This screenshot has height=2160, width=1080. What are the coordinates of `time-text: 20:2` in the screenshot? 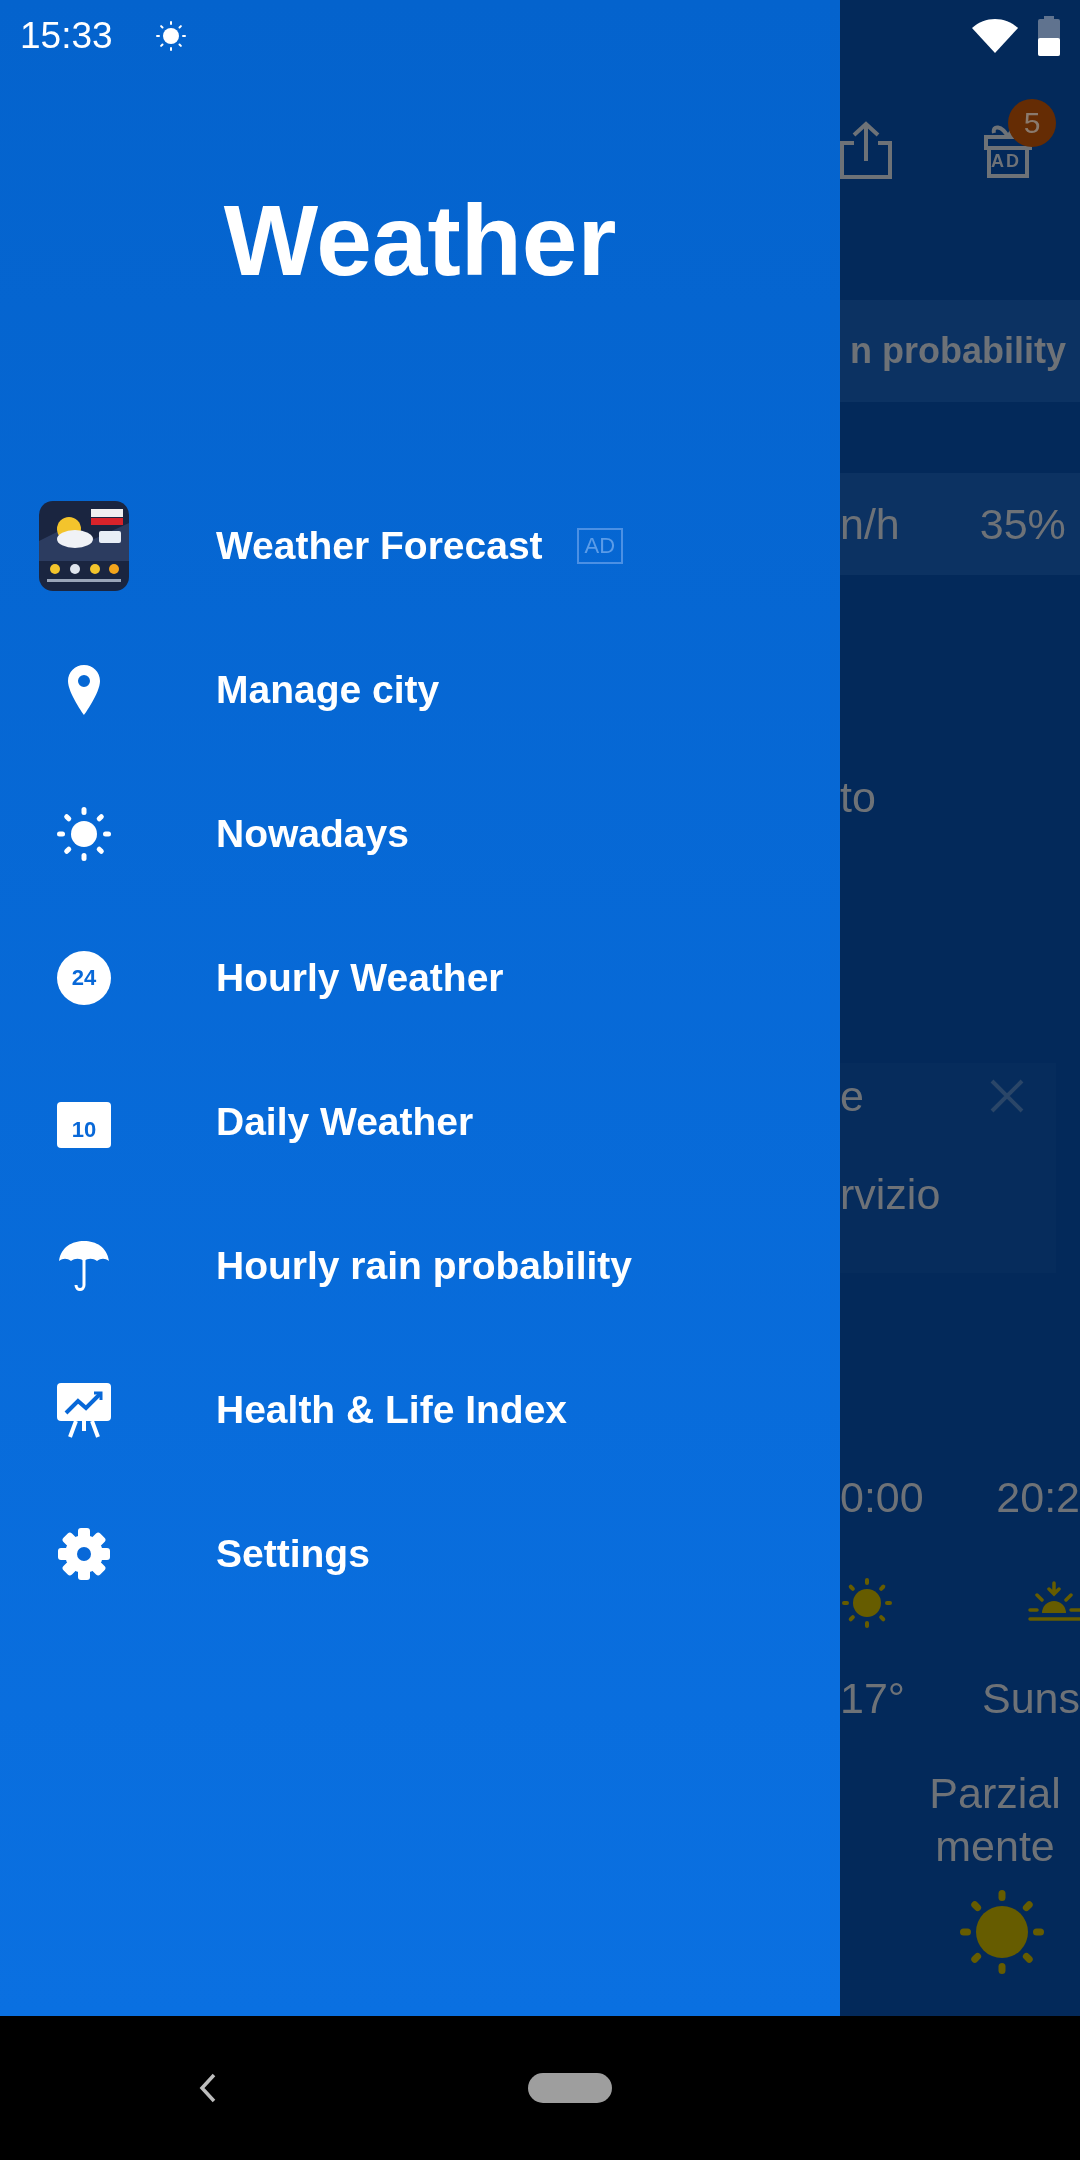 It's located at (1038, 1497).